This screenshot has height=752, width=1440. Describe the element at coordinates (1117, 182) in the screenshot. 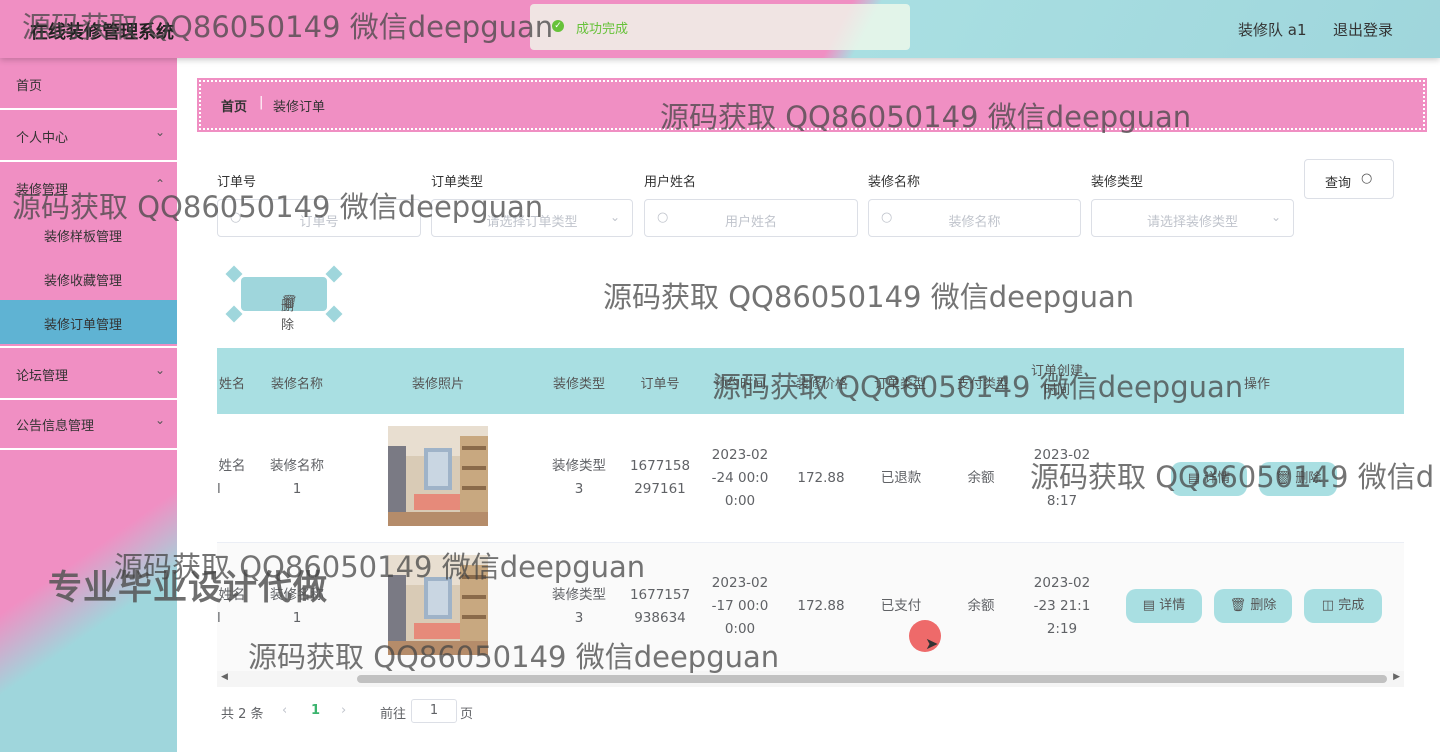

I see `deco-type-label: 装修类型` at that location.